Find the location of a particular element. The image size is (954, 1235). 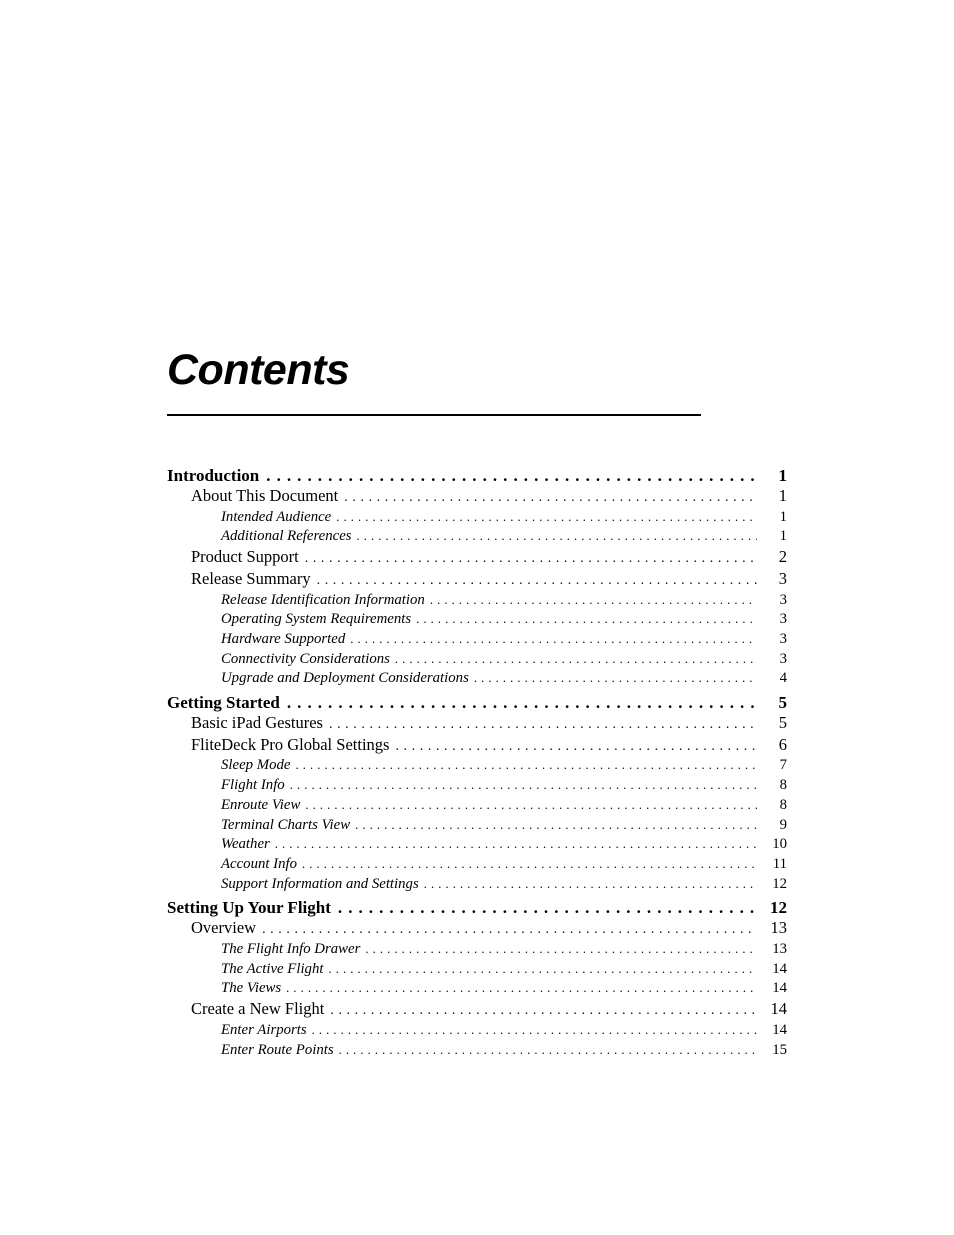

toc-entry-label: Release Summary is located at coordinates (251, 578).